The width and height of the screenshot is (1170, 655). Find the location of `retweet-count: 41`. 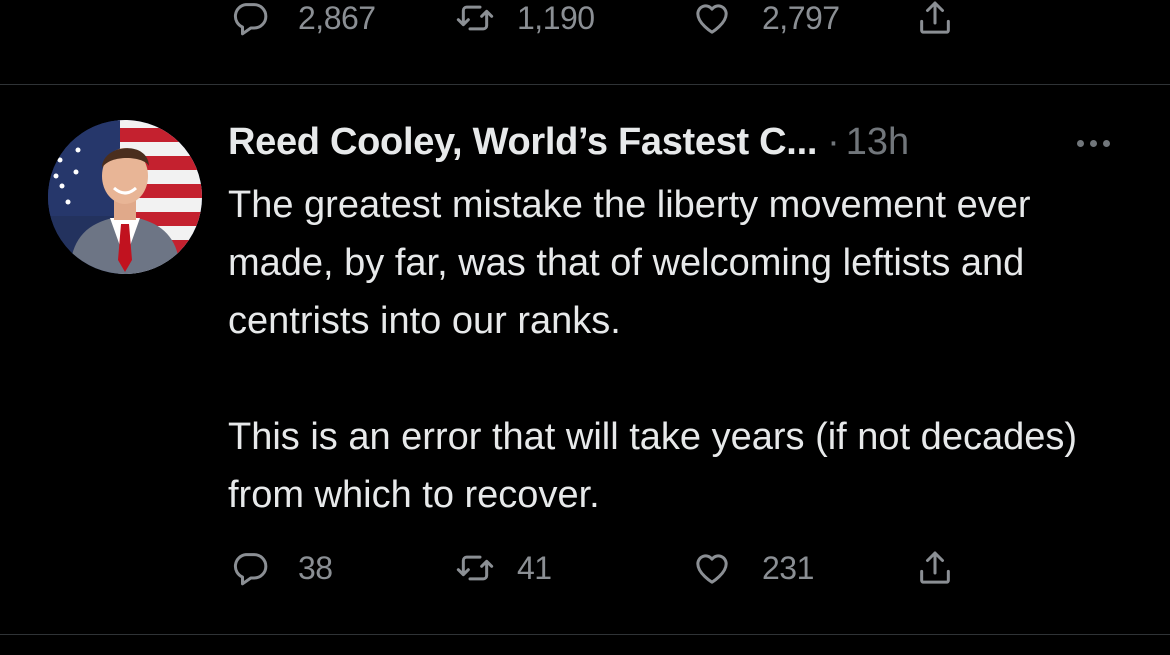

retweet-count: 41 is located at coordinates (534, 567).